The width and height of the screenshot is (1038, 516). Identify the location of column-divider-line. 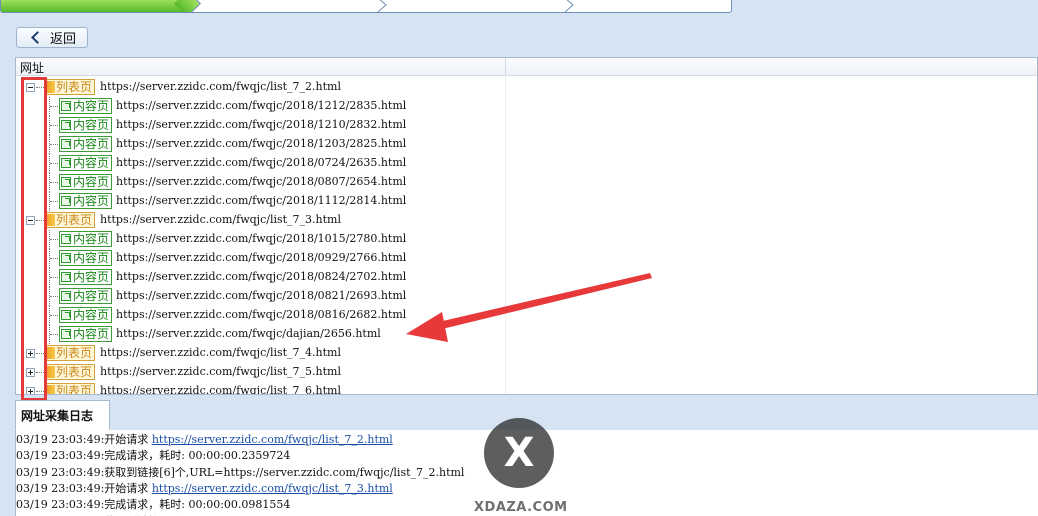
(505, 234).